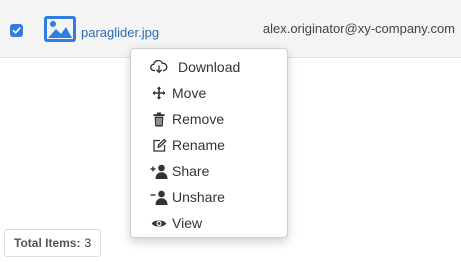 The height and width of the screenshot is (262, 461). What do you see at coordinates (209, 93) in the screenshot?
I see `menu-item-move: Move` at bounding box center [209, 93].